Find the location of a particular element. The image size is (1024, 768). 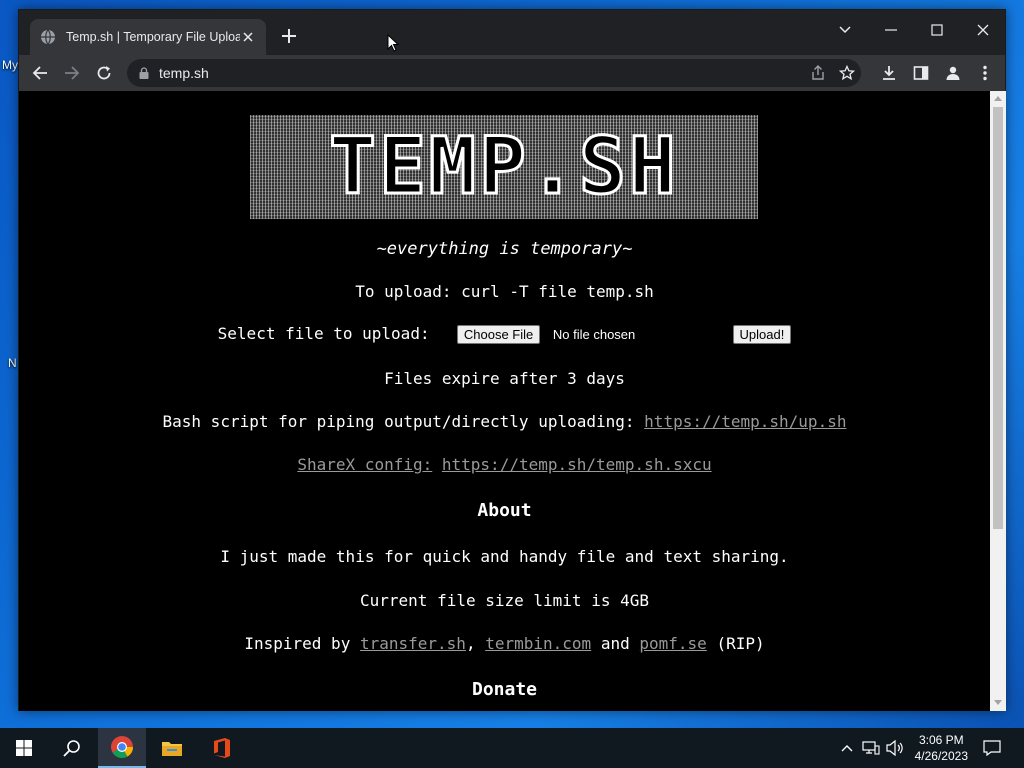

pomf-link: pomf.se is located at coordinates (672, 643).